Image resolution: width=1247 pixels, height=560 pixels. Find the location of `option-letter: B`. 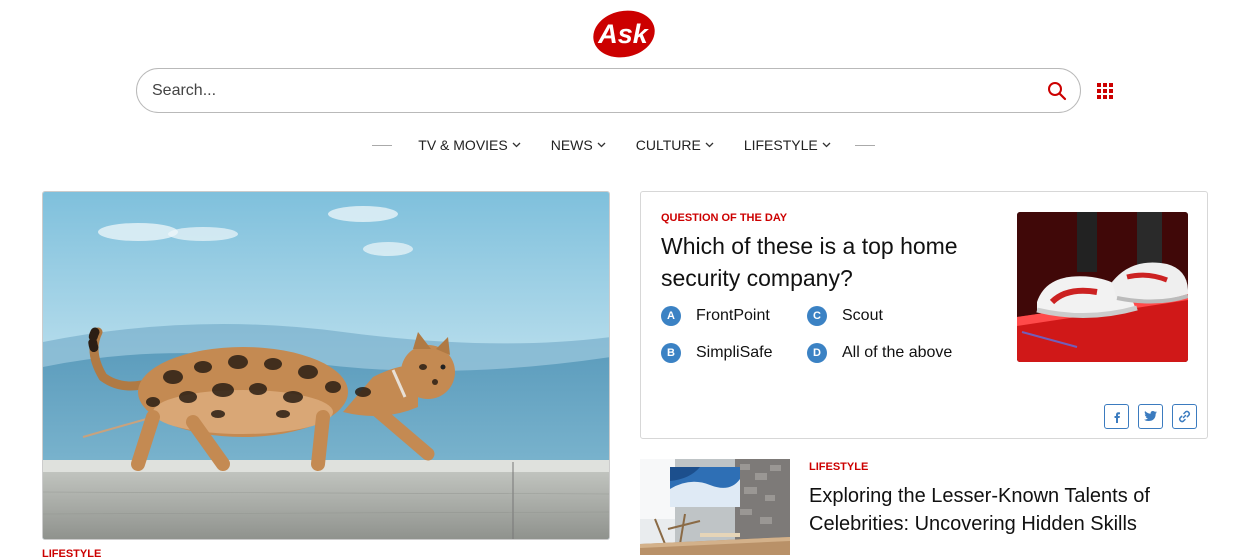

option-letter: B is located at coordinates (671, 353).